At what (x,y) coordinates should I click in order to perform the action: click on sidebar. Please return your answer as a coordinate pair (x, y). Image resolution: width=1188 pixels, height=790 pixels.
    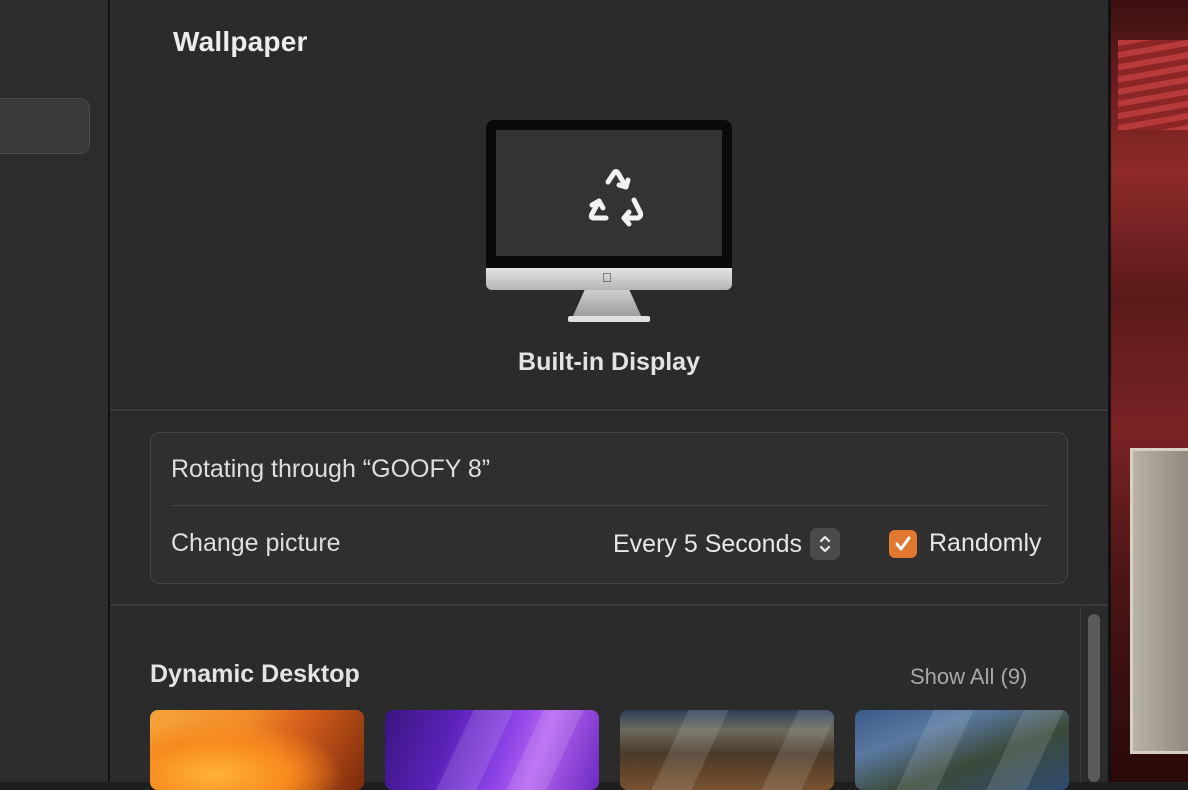
    Looking at the image, I should click on (54, 391).